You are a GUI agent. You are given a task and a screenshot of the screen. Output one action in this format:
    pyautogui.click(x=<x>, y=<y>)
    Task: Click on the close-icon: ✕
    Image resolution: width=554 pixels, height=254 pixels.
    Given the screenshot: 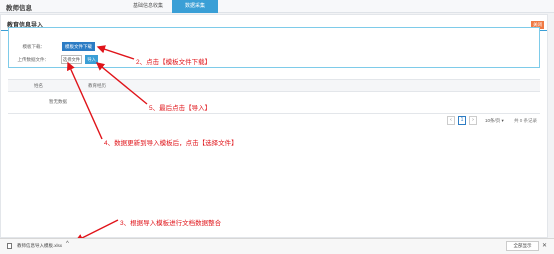 What is the action you would take?
    pyautogui.click(x=544, y=245)
    